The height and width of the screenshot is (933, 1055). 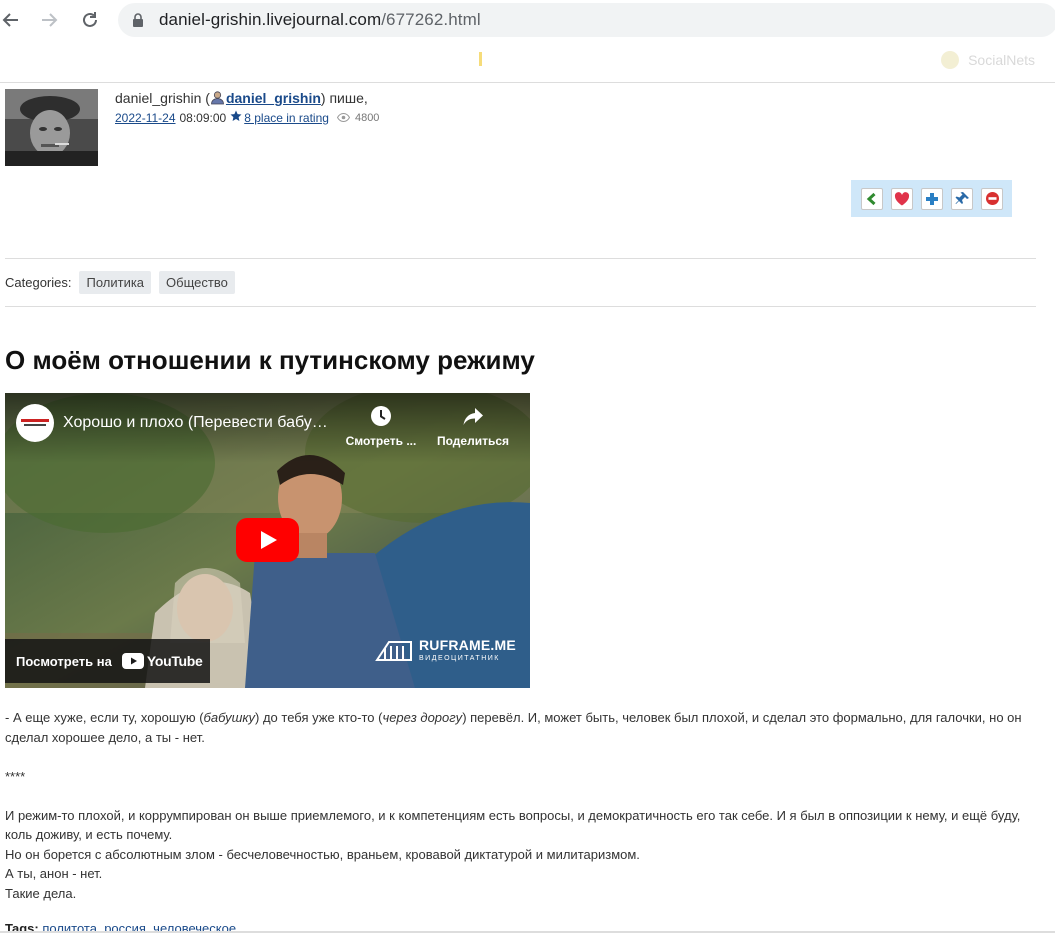 What do you see at coordinates (197, 282) in the screenshot?
I see `category-tag-society: Общество` at bounding box center [197, 282].